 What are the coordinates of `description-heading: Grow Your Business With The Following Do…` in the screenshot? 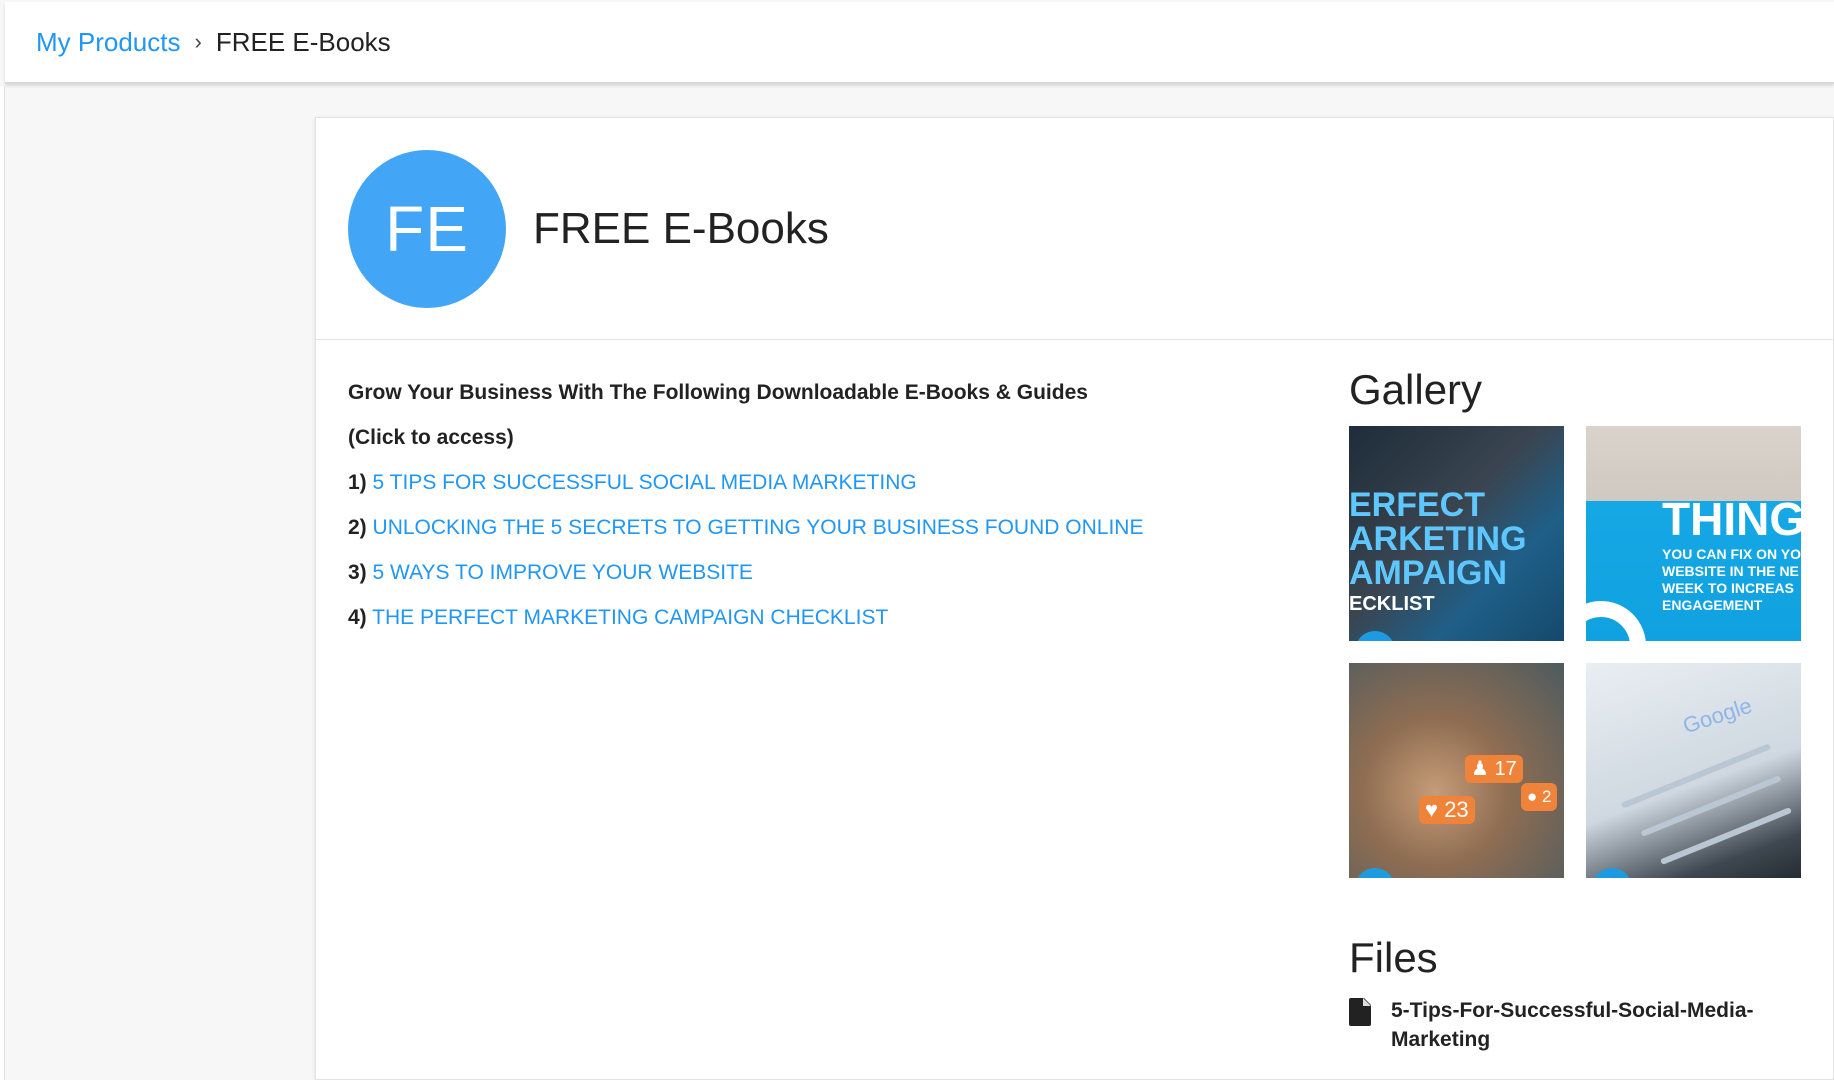 It's located at (718, 392).